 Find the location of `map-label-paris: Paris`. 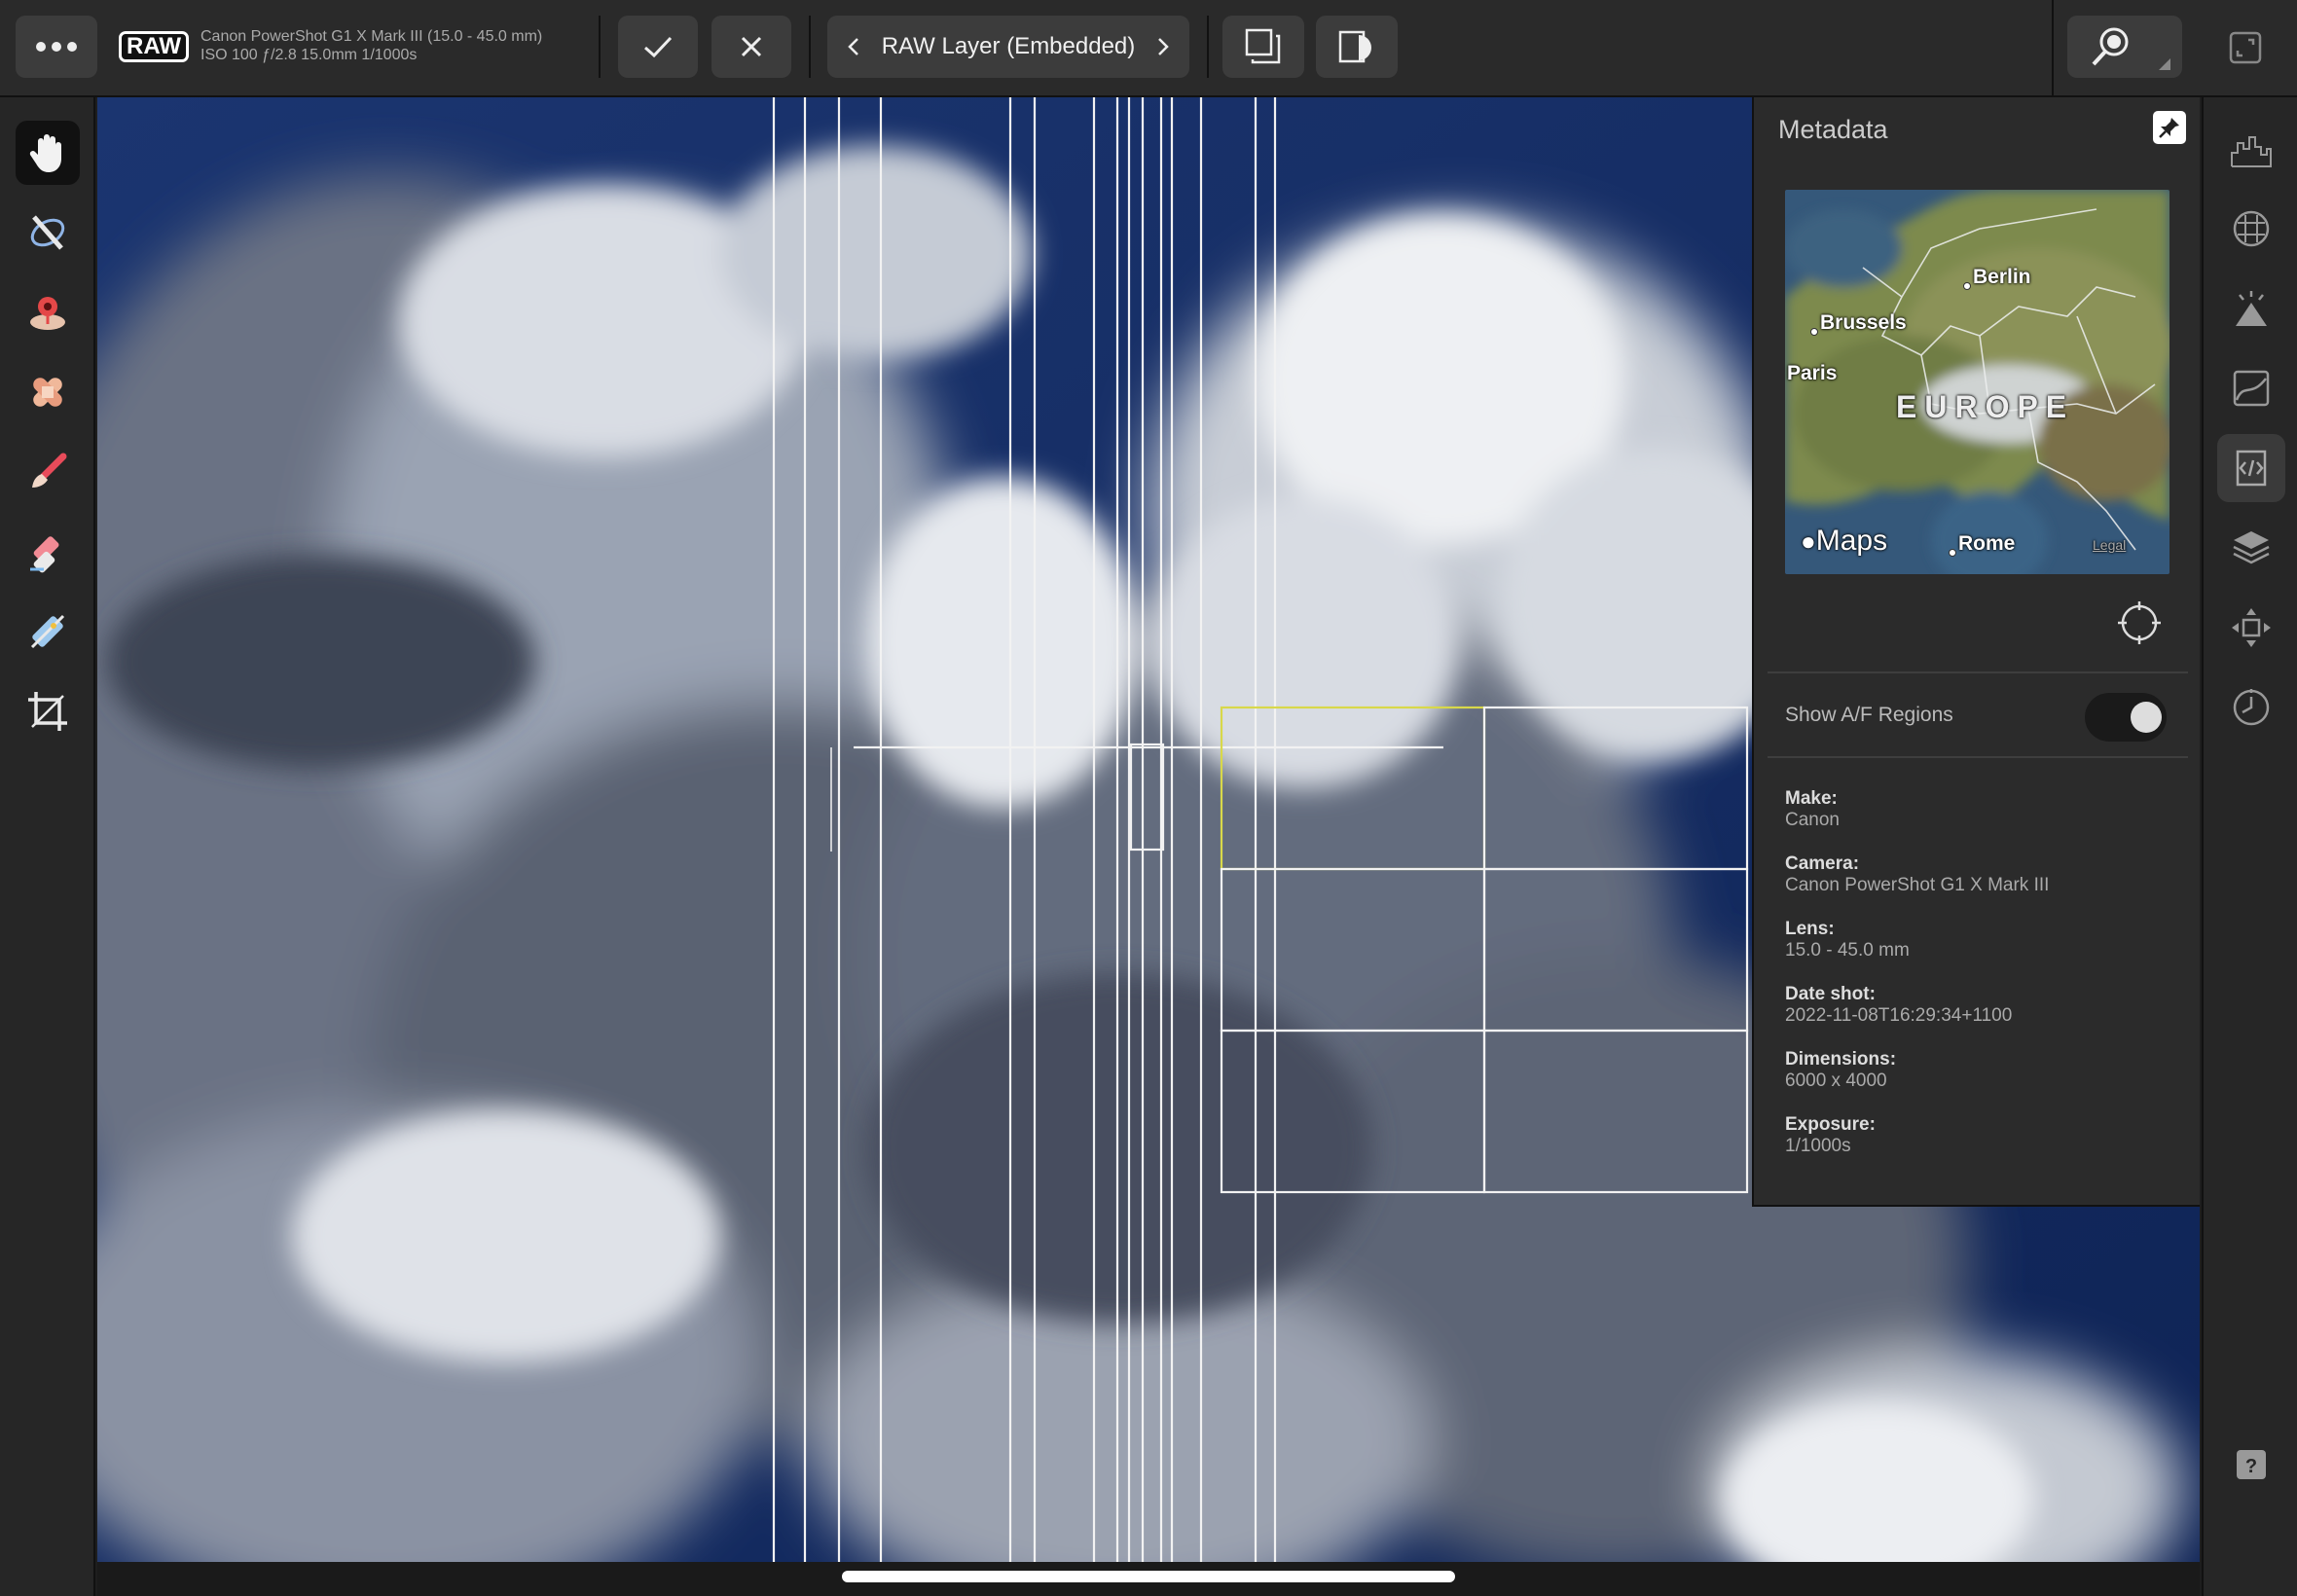

map-label-paris: Paris is located at coordinates (1812, 373).